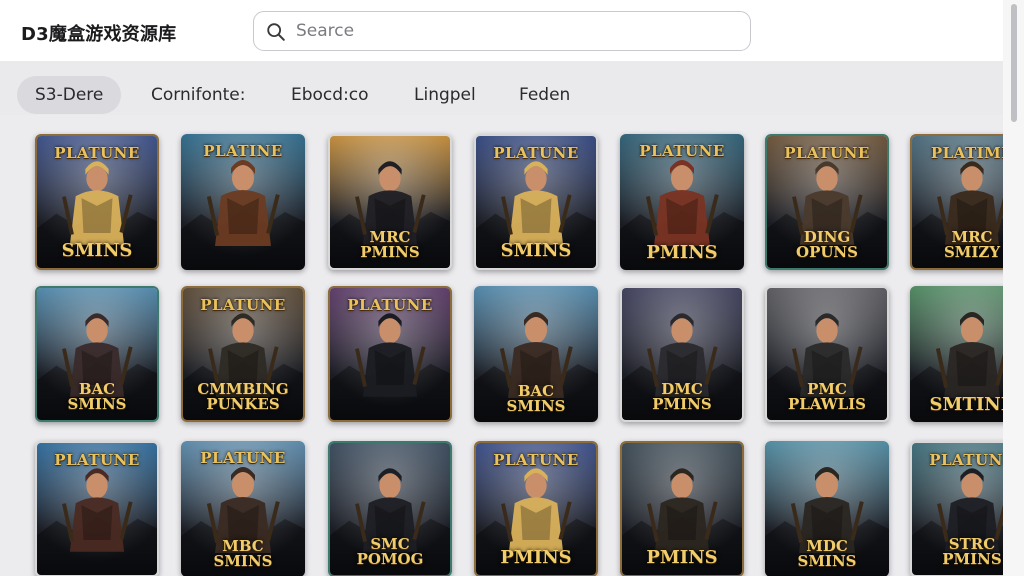  What do you see at coordinates (99, 34) in the screenshot?
I see `app-title: D3魔盒游戏资源库` at bounding box center [99, 34].